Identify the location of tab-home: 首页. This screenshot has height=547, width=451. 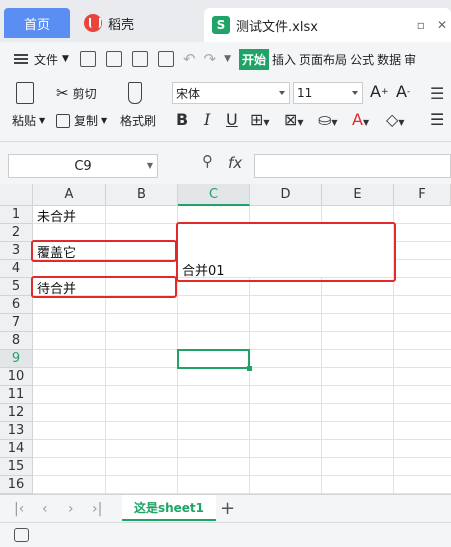
(37, 23).